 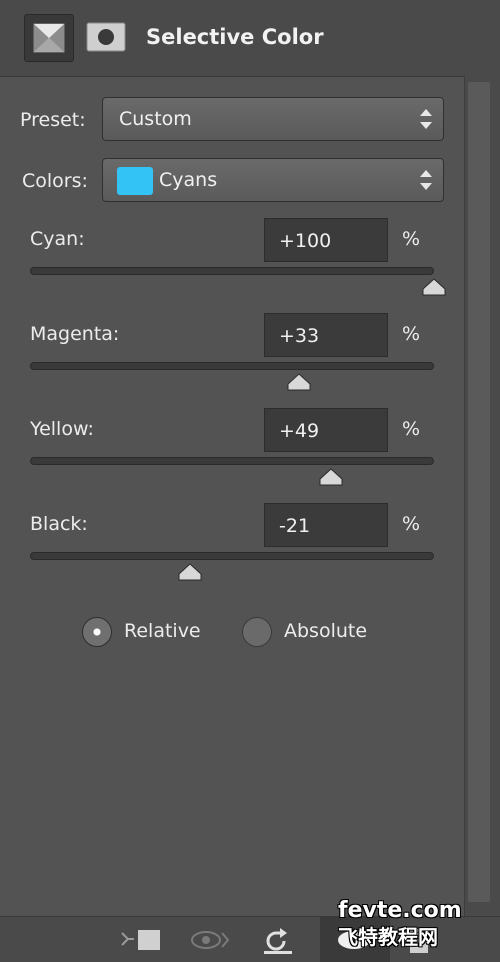 What do you see at coordinates (411, 429) in the screenshot?
I see `yellow-percent-unit: %` at bounding box center [411, 429].